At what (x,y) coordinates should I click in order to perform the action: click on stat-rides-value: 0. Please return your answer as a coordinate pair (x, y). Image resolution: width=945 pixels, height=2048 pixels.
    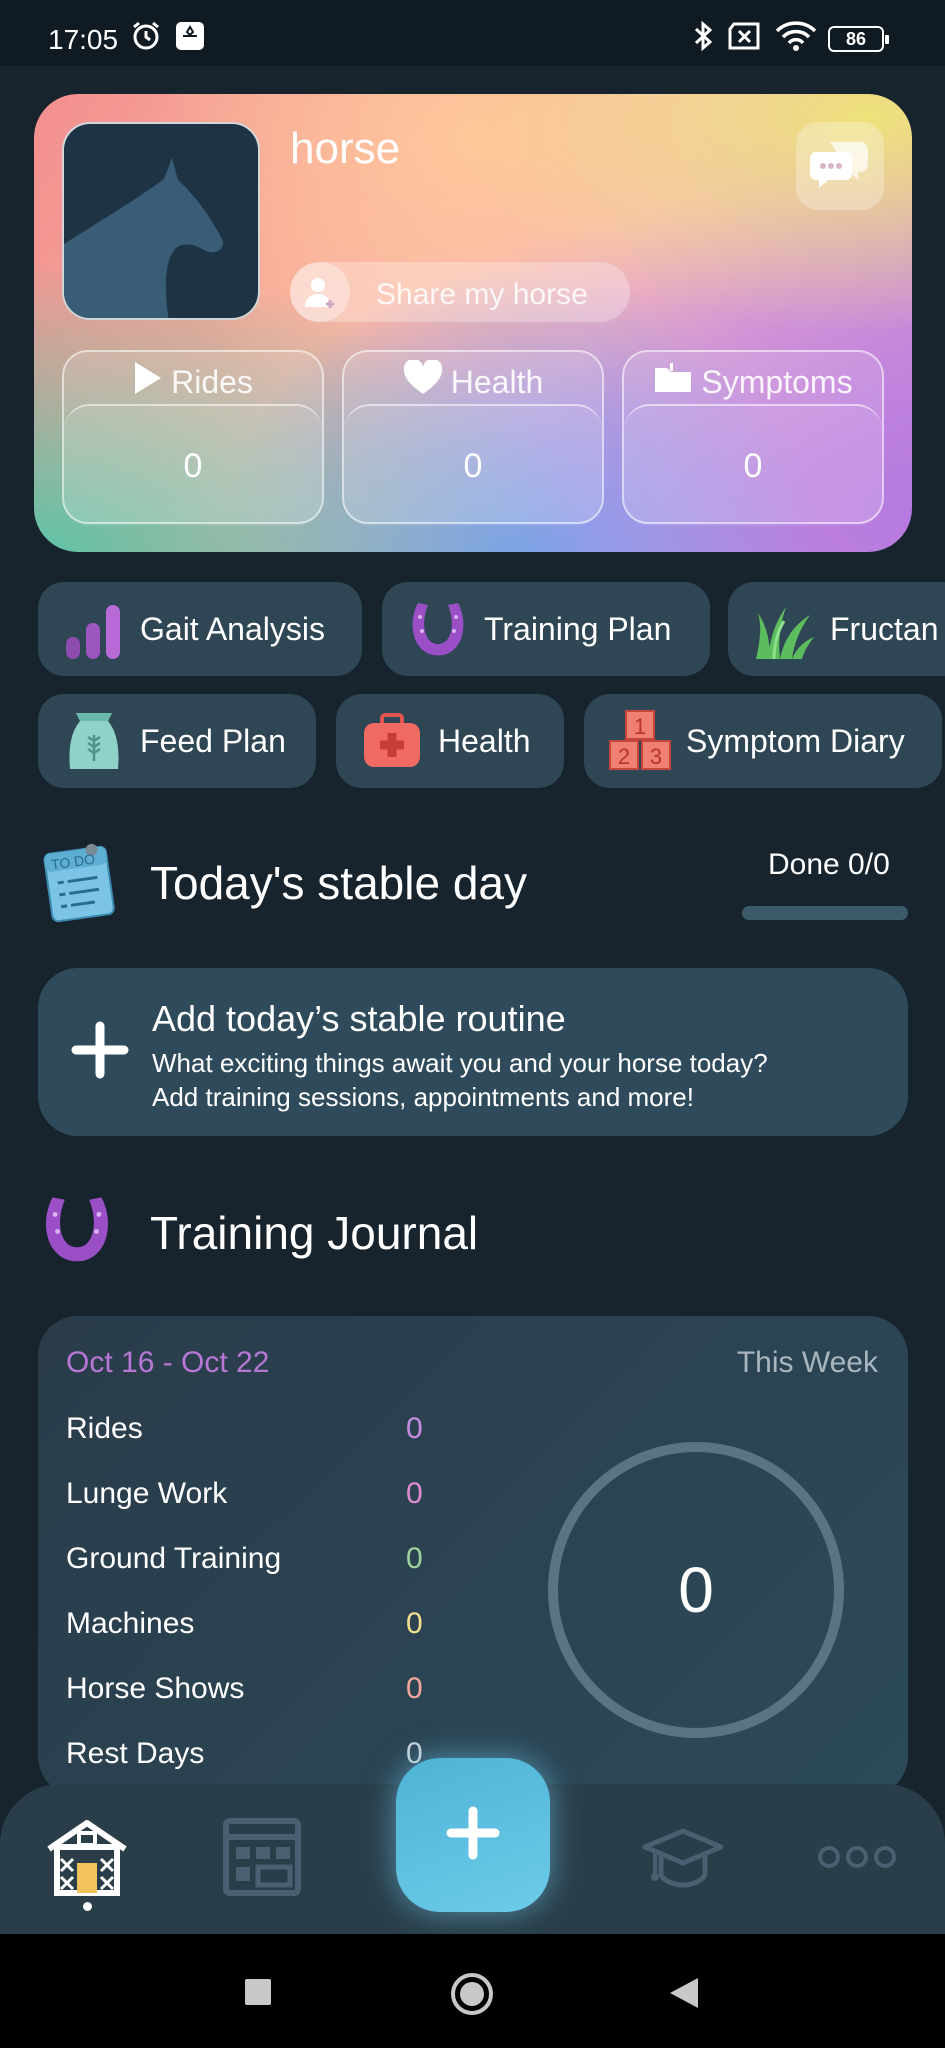
    Looking at the image, I should click on (193, 465).